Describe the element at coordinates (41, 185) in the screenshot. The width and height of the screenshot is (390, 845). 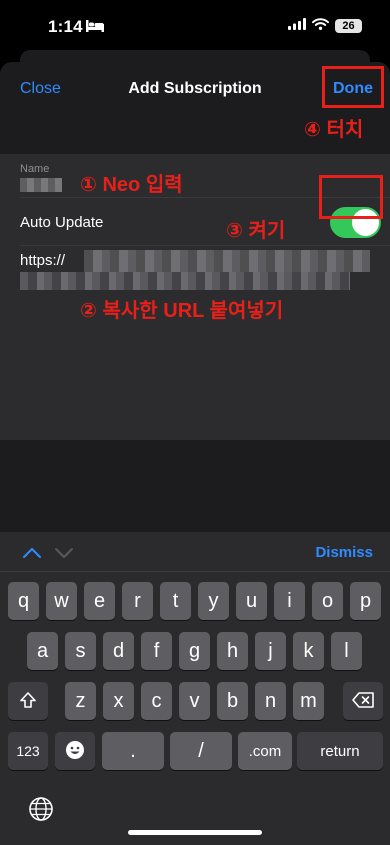
I see `name-value-redacted` at that location.